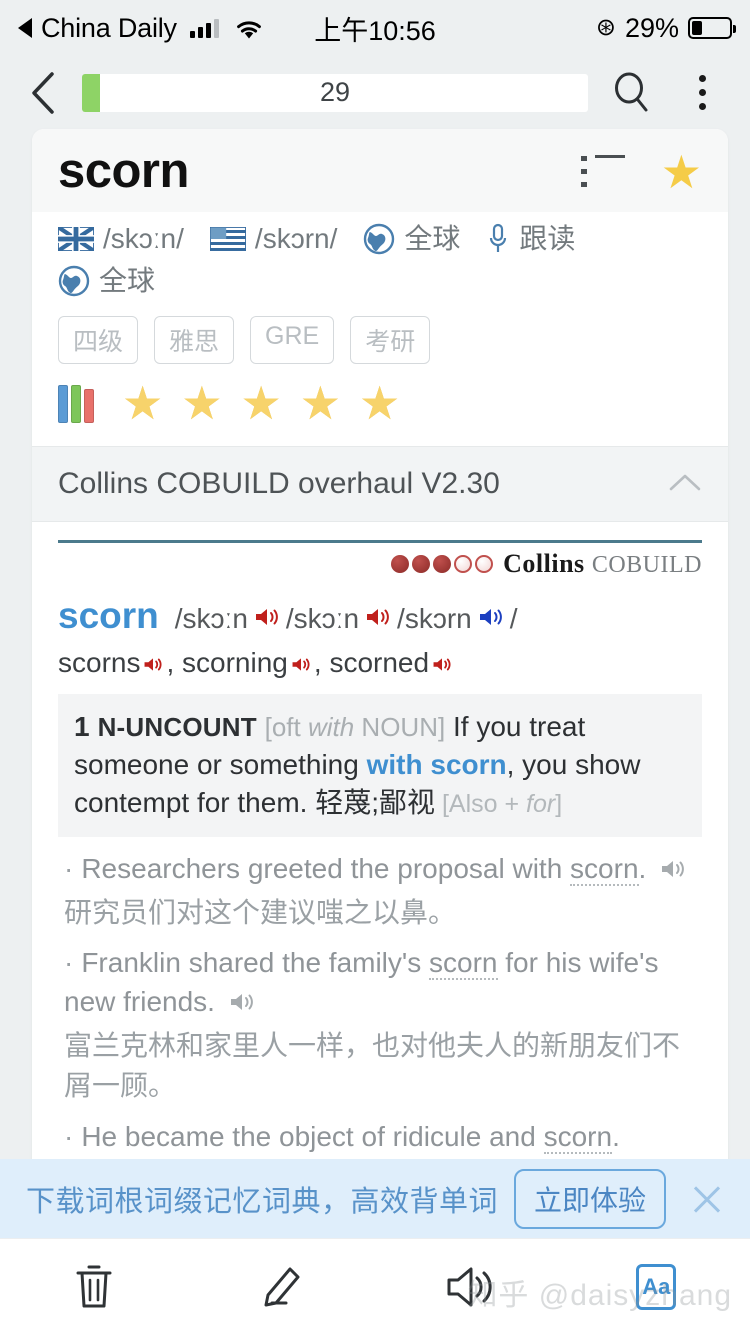 Image resolution: width=750 pixels, height=1334 pixels. Describe the element at coordinates (127, 280) in the screenshot. I see `global-accent-label-2: 全球` at that location.